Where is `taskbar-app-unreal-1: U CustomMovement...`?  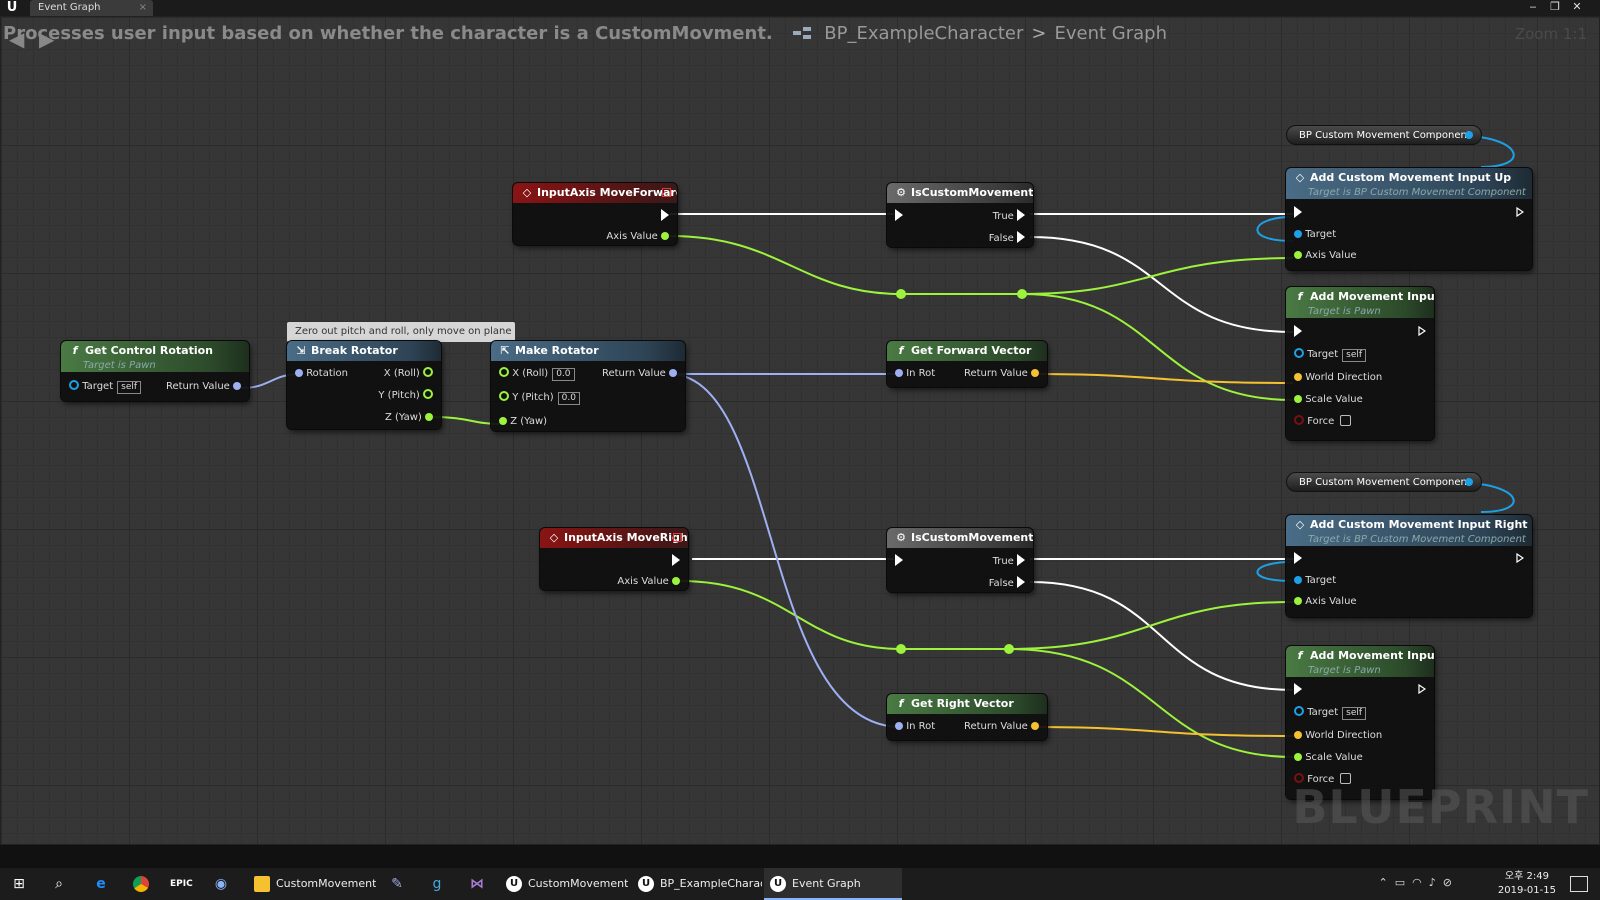
taskbar-app-unreal-1: U CustomMovement... is located at coordinates (564, 884).